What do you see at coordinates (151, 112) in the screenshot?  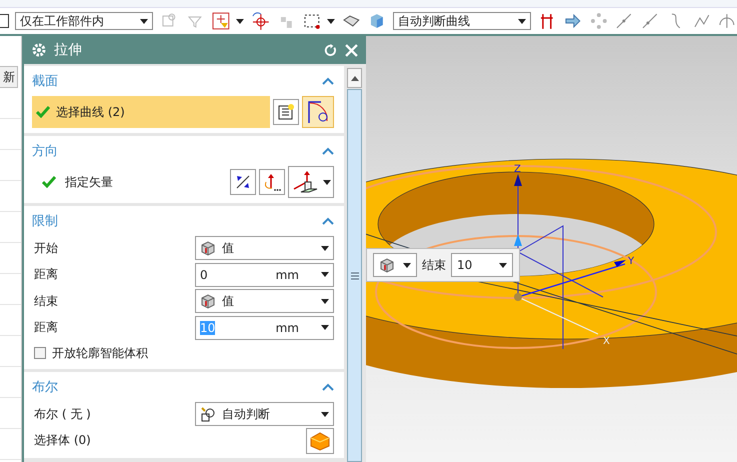 I see `select-curve-row: 选择曲线 (2)` at bounding box center [151, 112].